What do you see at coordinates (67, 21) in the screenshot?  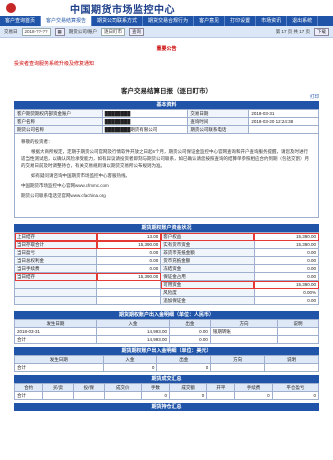 I see `nav-item-settlement: 客户交易结算报告` at bounding box center [67, 21].